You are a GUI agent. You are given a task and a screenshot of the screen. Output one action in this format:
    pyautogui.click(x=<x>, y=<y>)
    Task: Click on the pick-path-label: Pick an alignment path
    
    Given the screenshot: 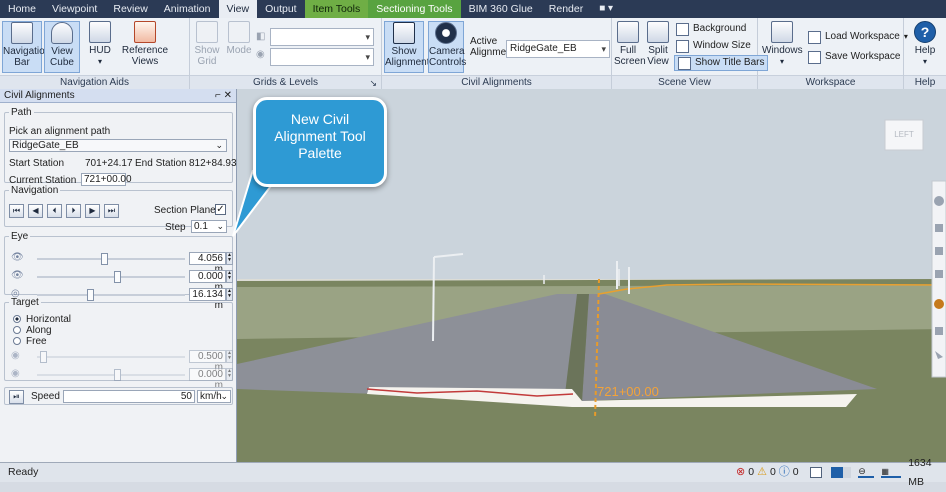 What is the action you would take?
    pyautogui.click(x=60, y=131)
    